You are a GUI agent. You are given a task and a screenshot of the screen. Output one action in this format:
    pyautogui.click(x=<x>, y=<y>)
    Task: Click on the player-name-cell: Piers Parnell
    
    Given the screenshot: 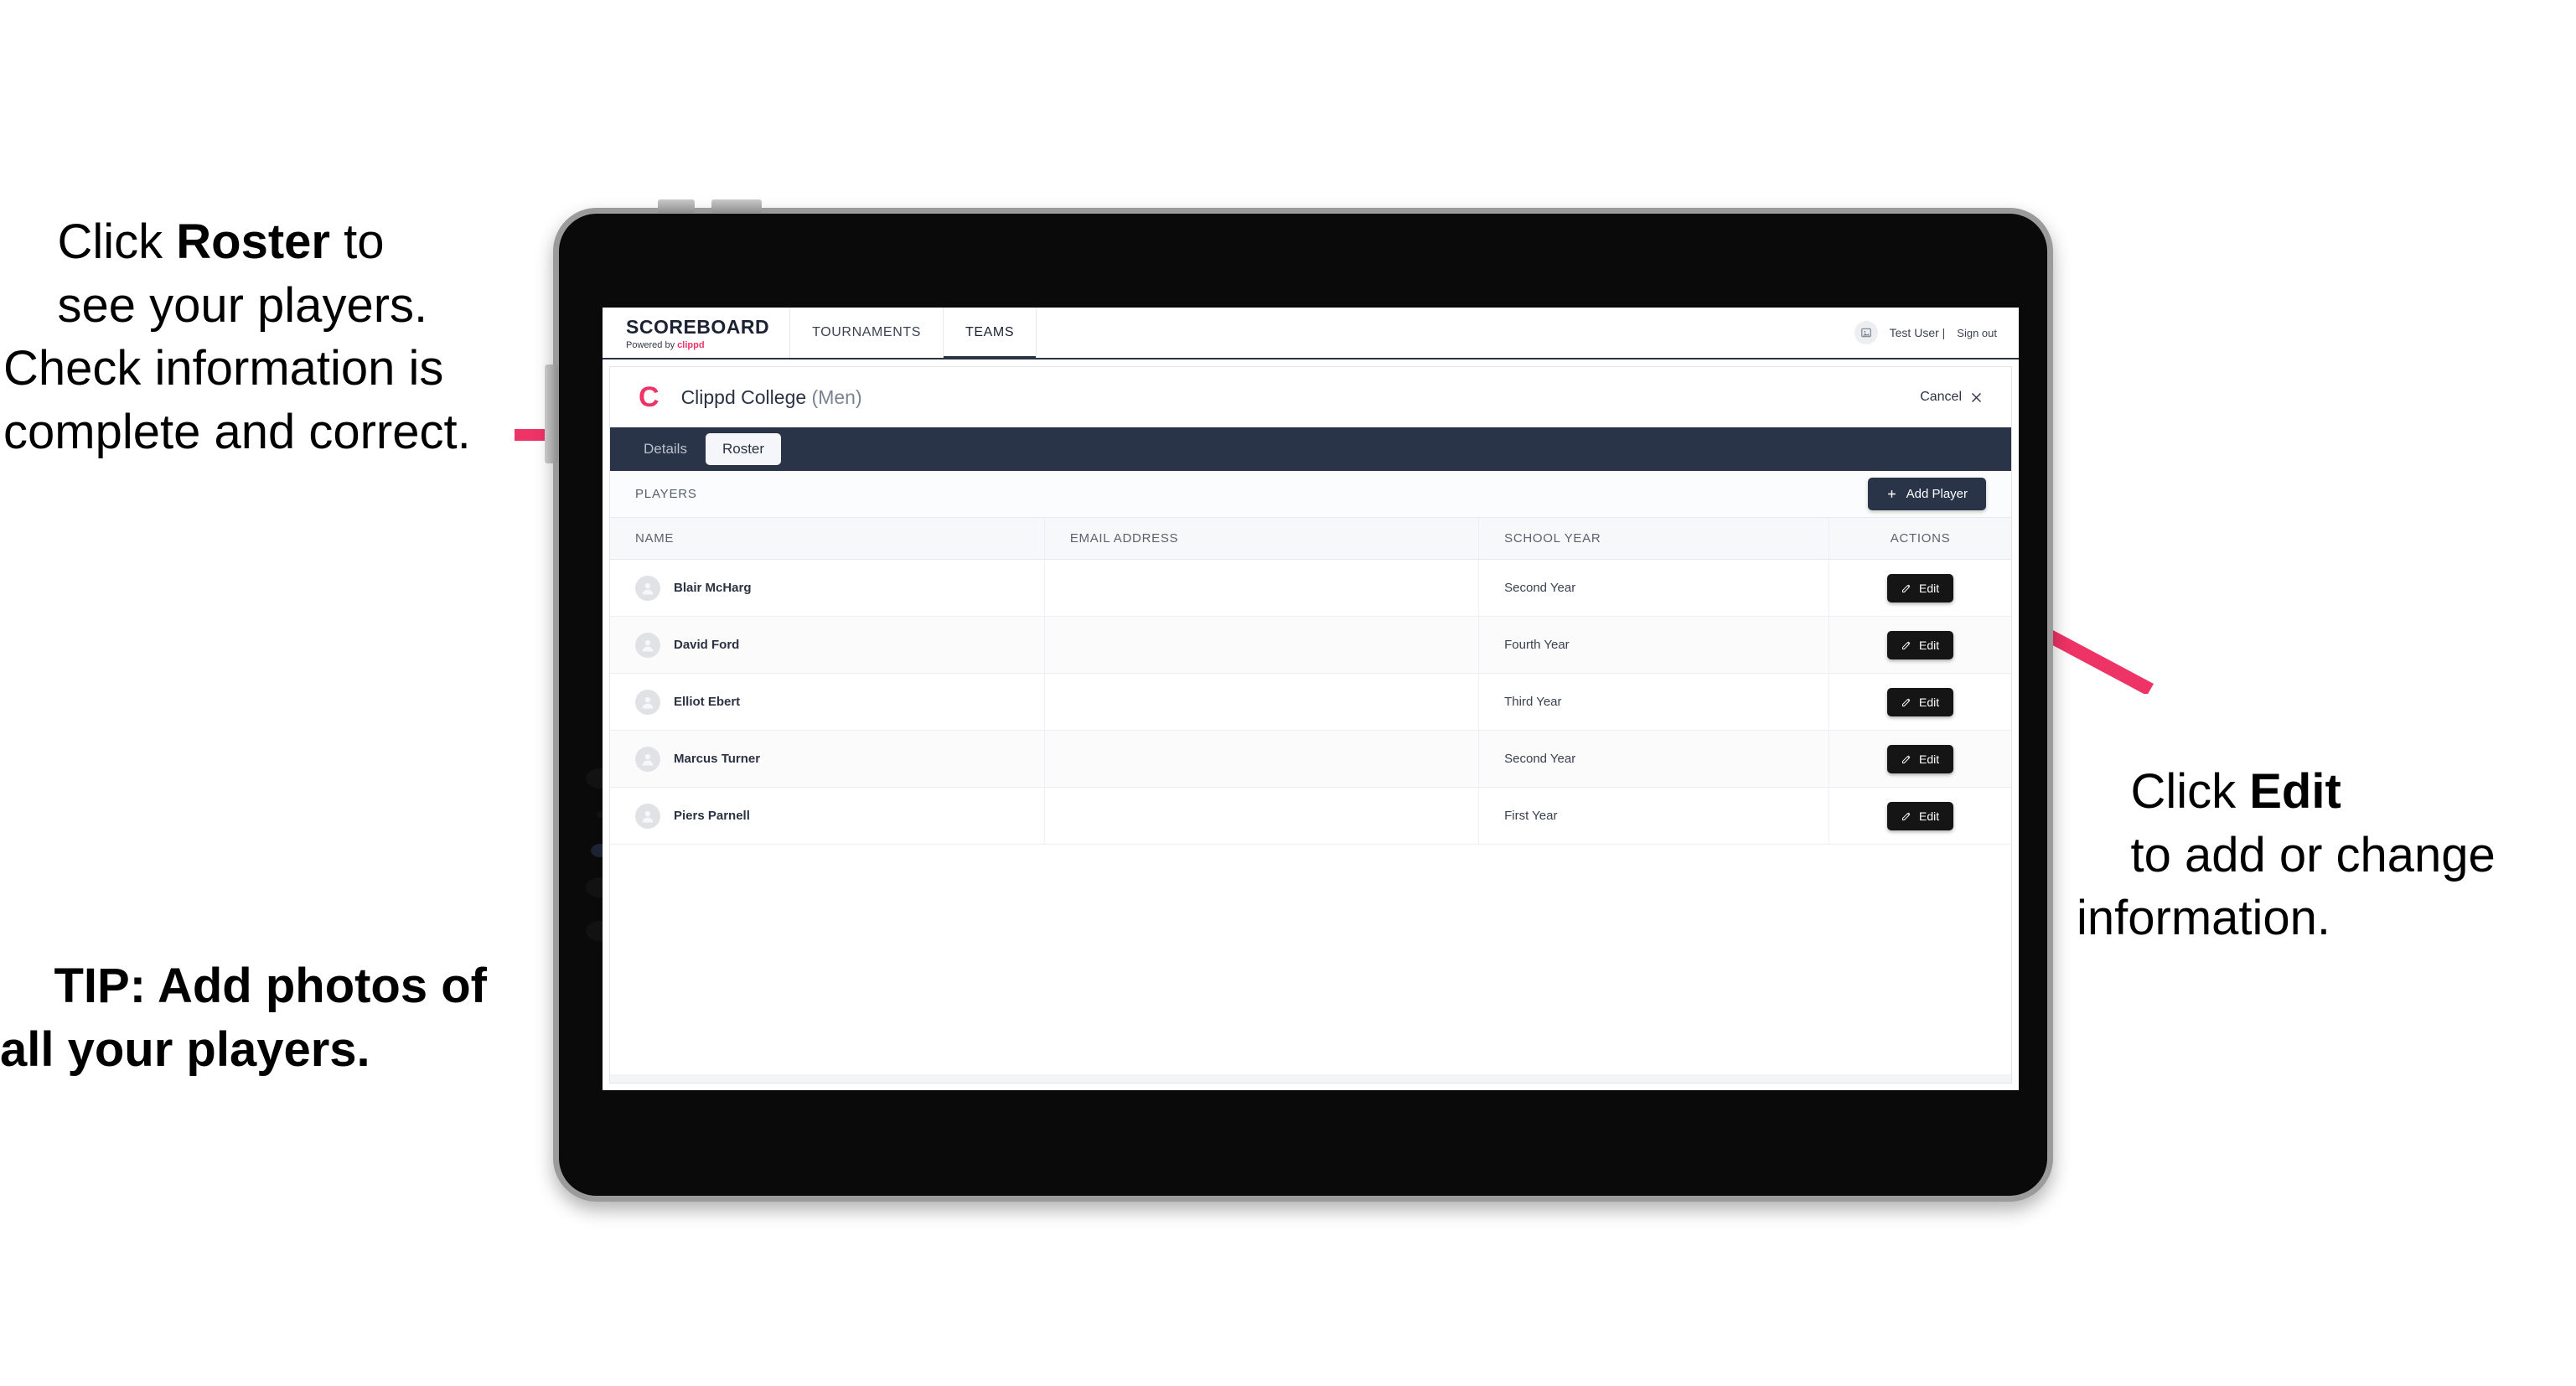 What is the action you would take?
    pyautogui.click(x=839, y=816)
    